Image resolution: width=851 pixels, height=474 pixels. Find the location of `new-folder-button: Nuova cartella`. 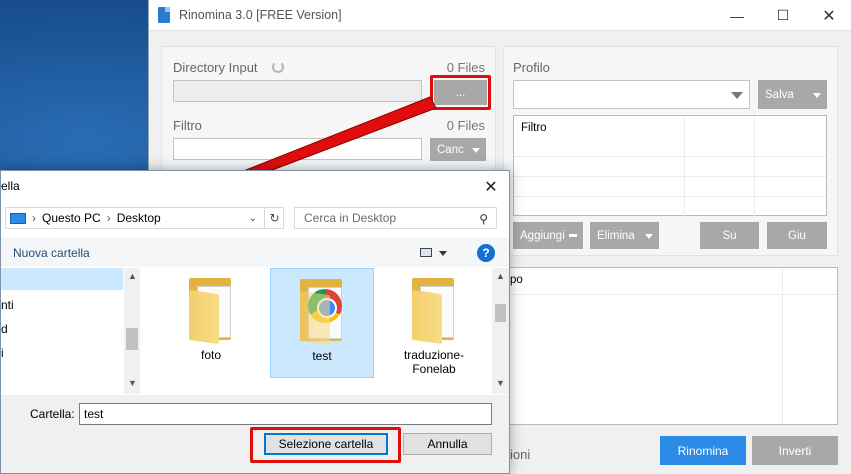

new-folder-button: Nuova cartella is located at coordinates (51, 253).